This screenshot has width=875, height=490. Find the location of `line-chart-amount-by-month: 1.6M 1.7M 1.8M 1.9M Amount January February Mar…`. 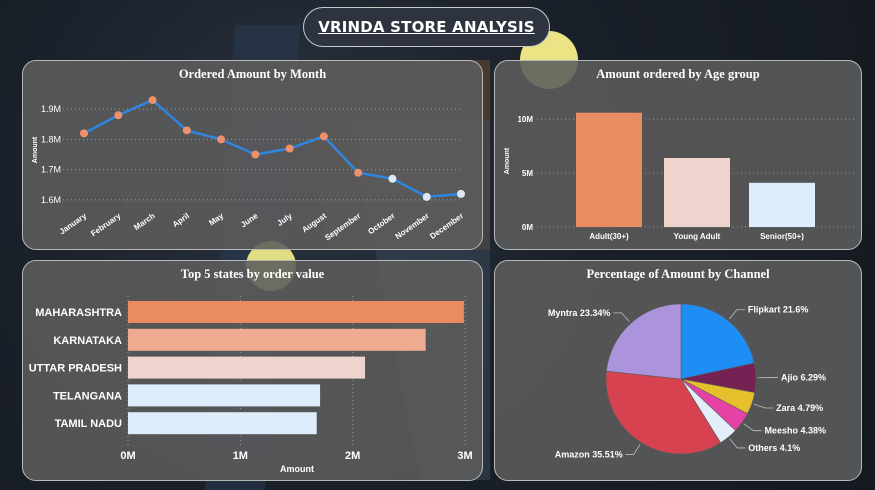

line-chart-amount-by-month: 1.6M 1.7M 1.8M 1.9M Amount January February Mar… is located at coordinates (248, 169).